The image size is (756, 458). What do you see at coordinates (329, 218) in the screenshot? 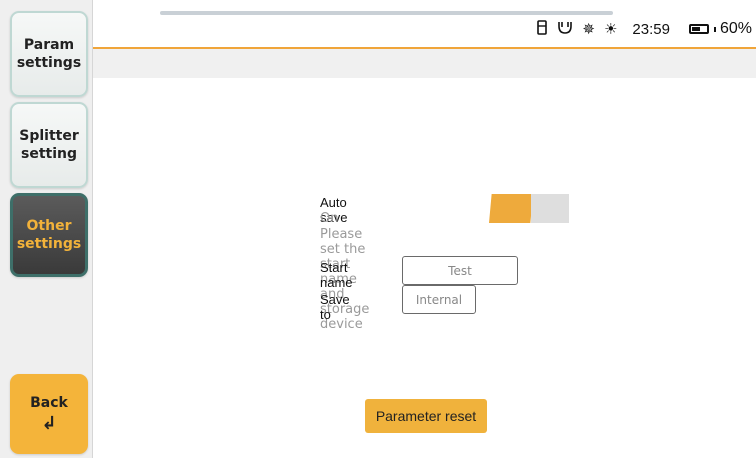
I see `auto-save-state: On` at bounding box center [329, 218].